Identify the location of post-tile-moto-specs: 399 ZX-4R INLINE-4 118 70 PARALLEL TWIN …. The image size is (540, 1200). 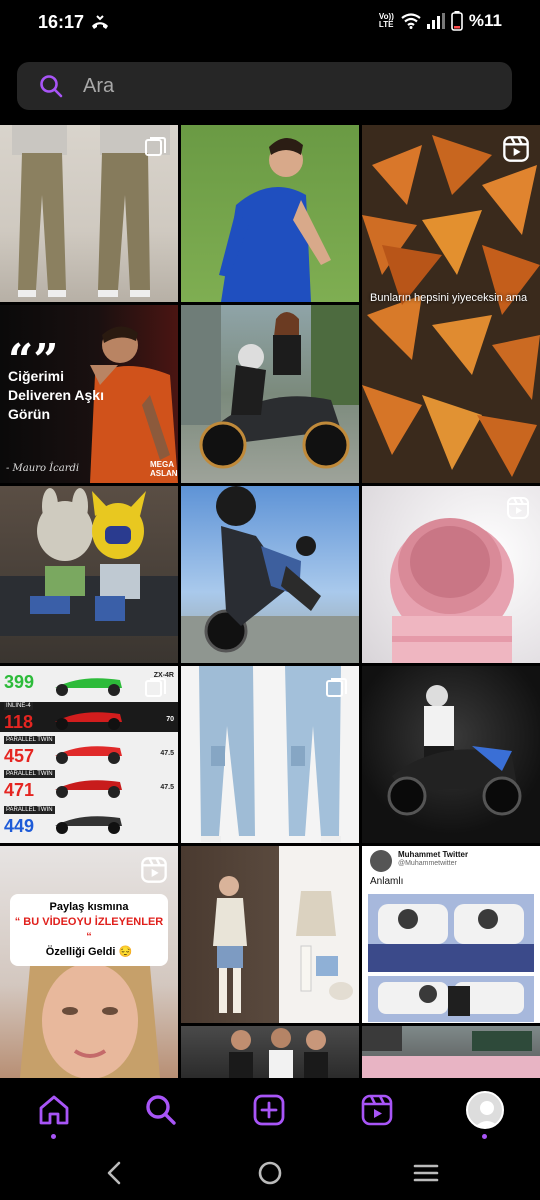
(89, 754).